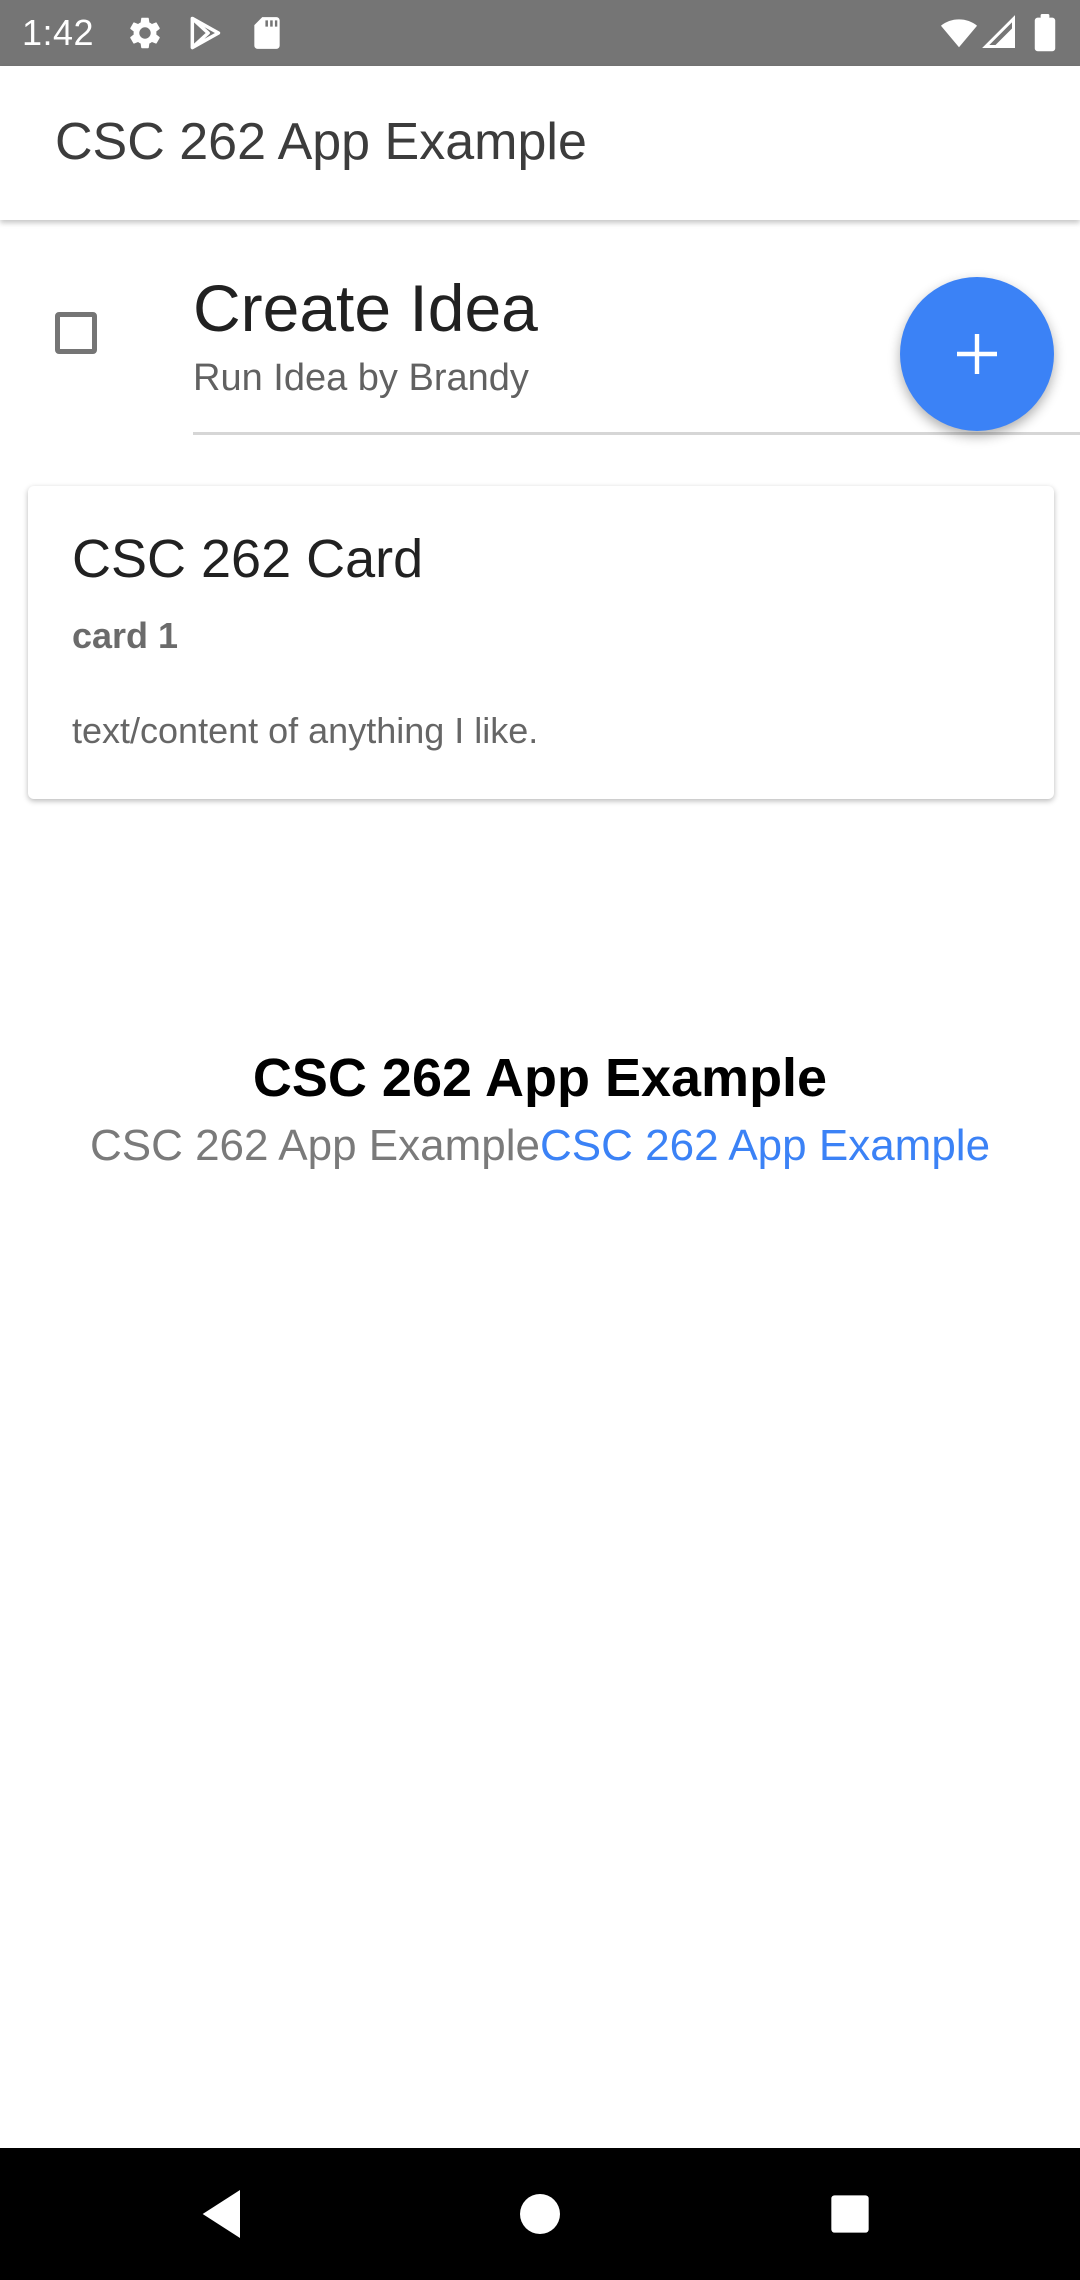 The height and width of the screenshot is (2280, 1080). I want to click on list-item-title: Create Idea, so click(365, 308).